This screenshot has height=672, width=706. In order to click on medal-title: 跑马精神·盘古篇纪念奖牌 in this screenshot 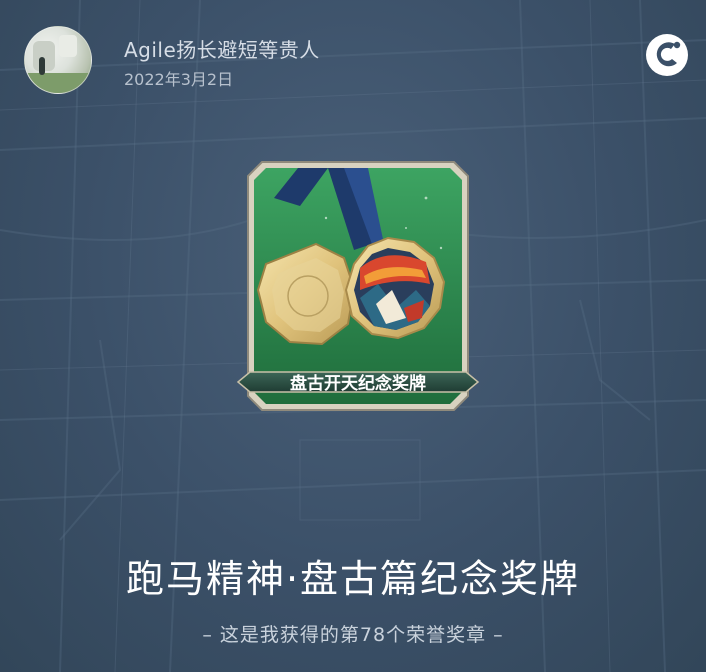, I will do `click(353, 579)`.